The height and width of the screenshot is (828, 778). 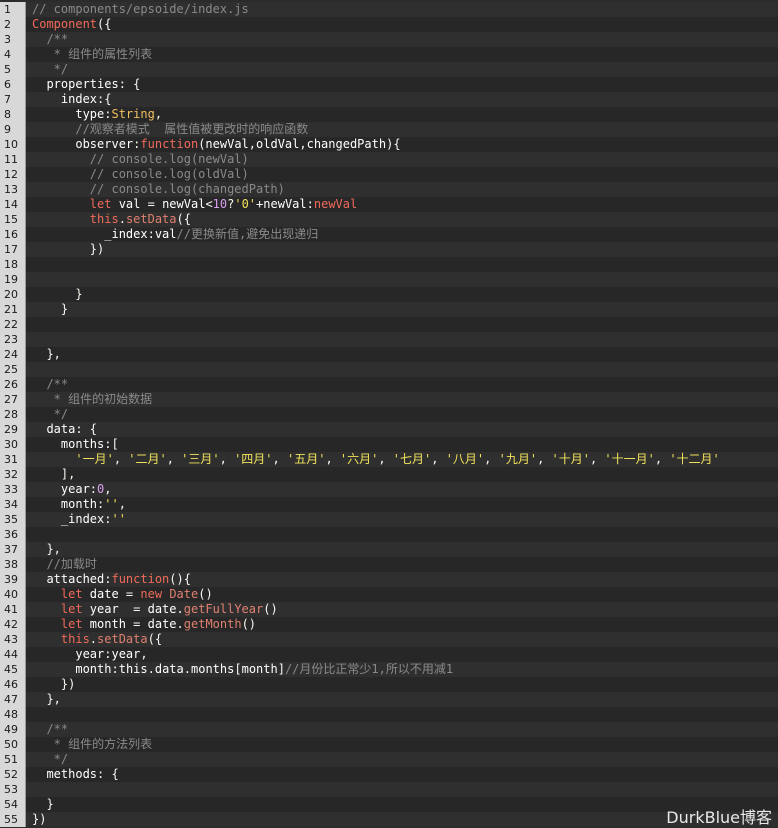 What do you see at coordinates (389, 549) in the screenshot?
I see `code-line: 37 },` at bounding box center [389, 549].